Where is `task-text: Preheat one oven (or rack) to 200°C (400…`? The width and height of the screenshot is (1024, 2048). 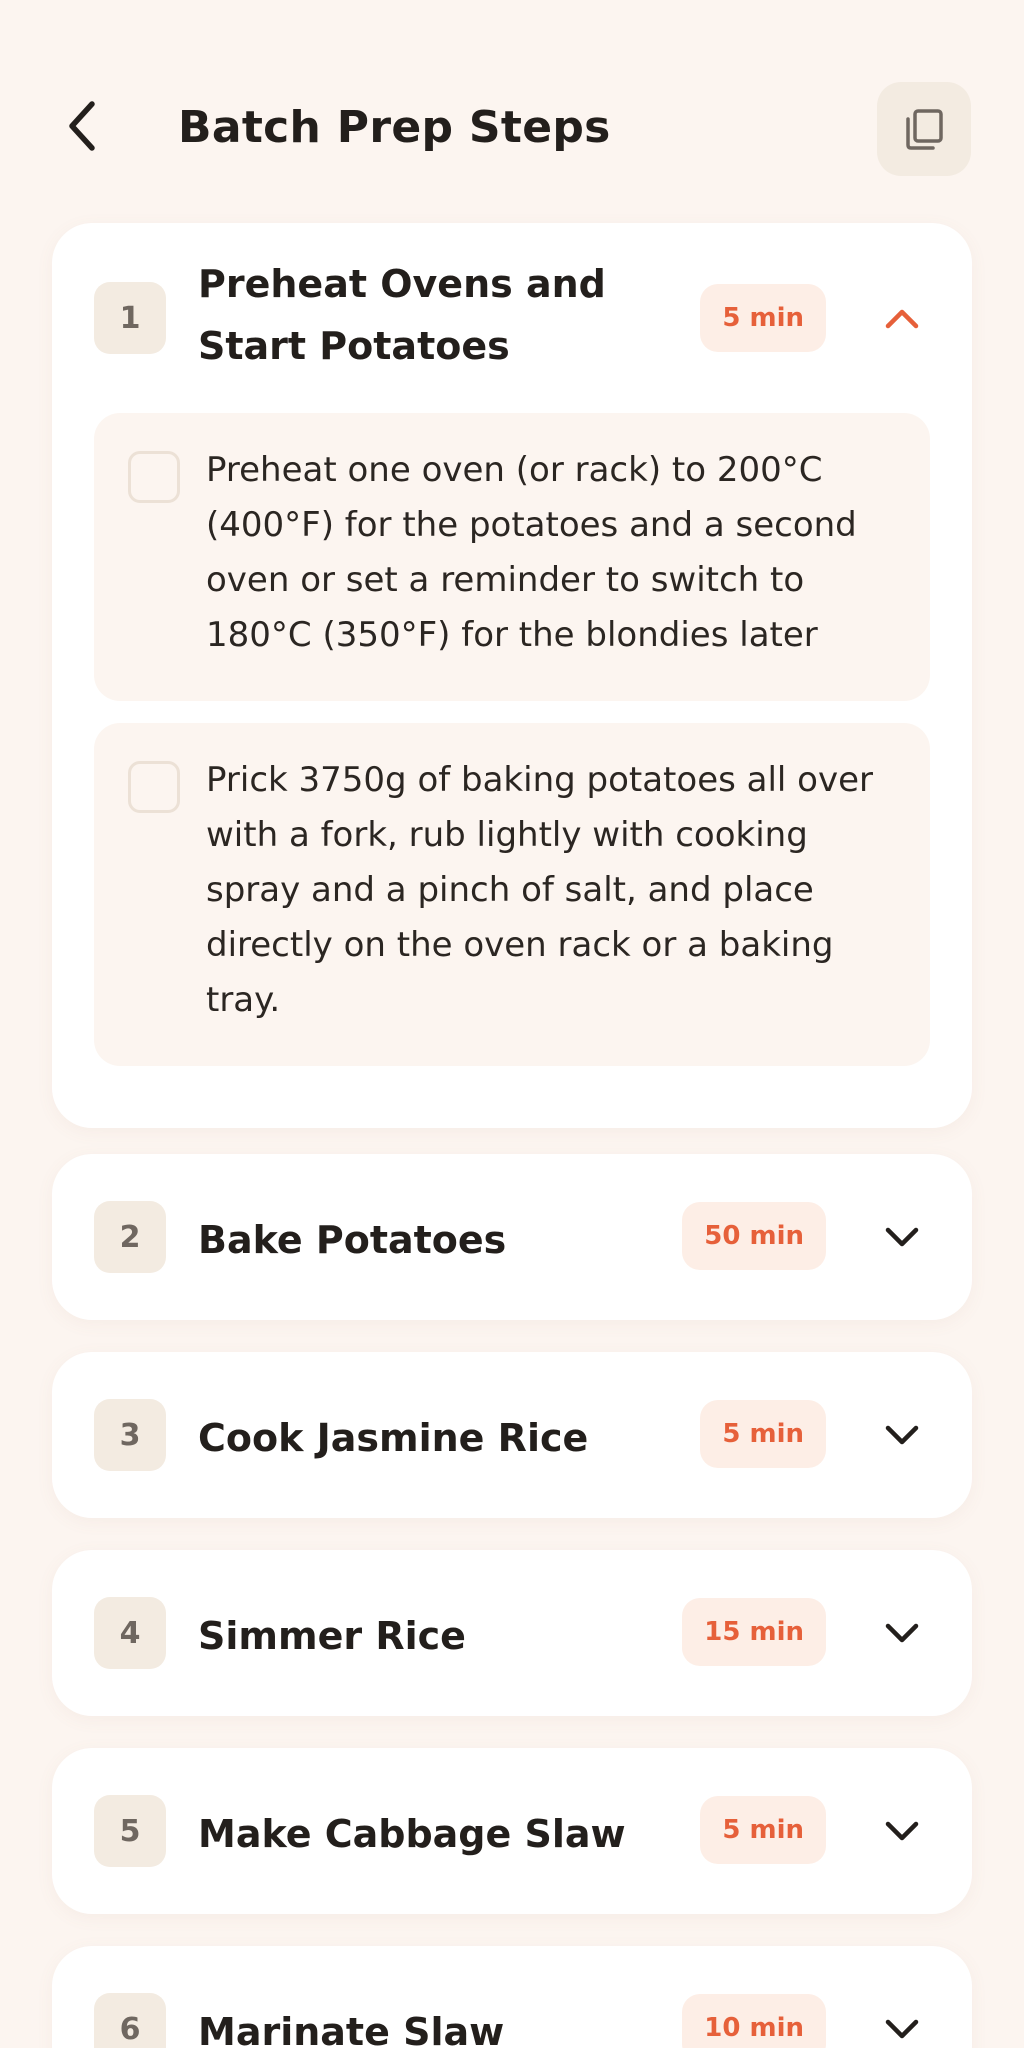
task-text: Preheat one oven (or rack) to 200°C (400… is located at coordinates (531, 552).